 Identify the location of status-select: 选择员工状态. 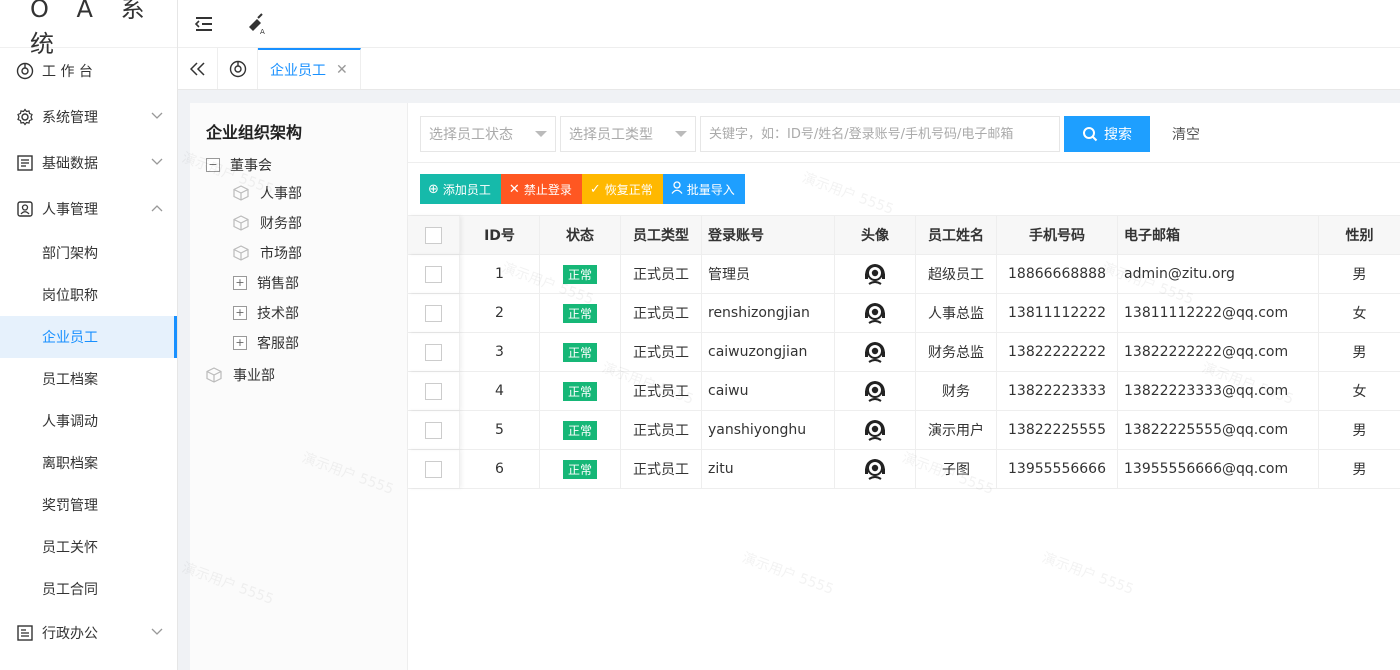
(488, 134).